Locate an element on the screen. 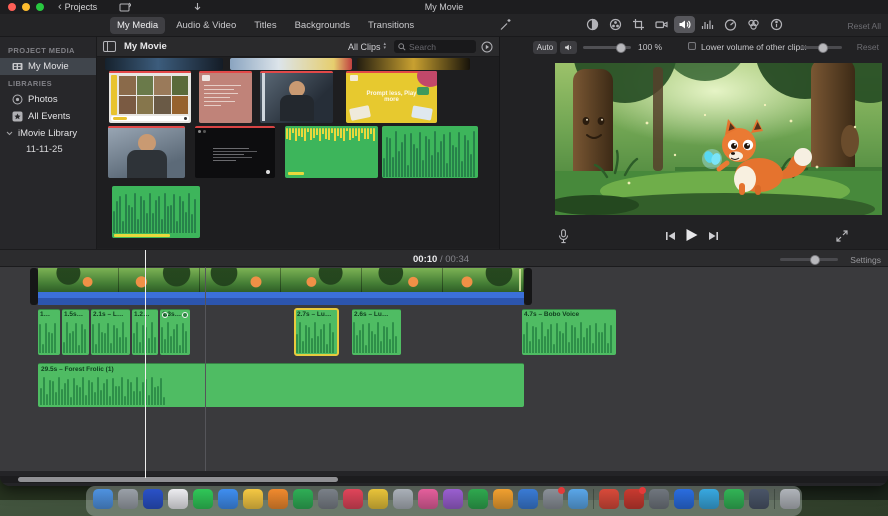 Image resolution: width=888 pixels, height=516 pixels. auto-volume-button: Auto is located at coordinates (545, 47).